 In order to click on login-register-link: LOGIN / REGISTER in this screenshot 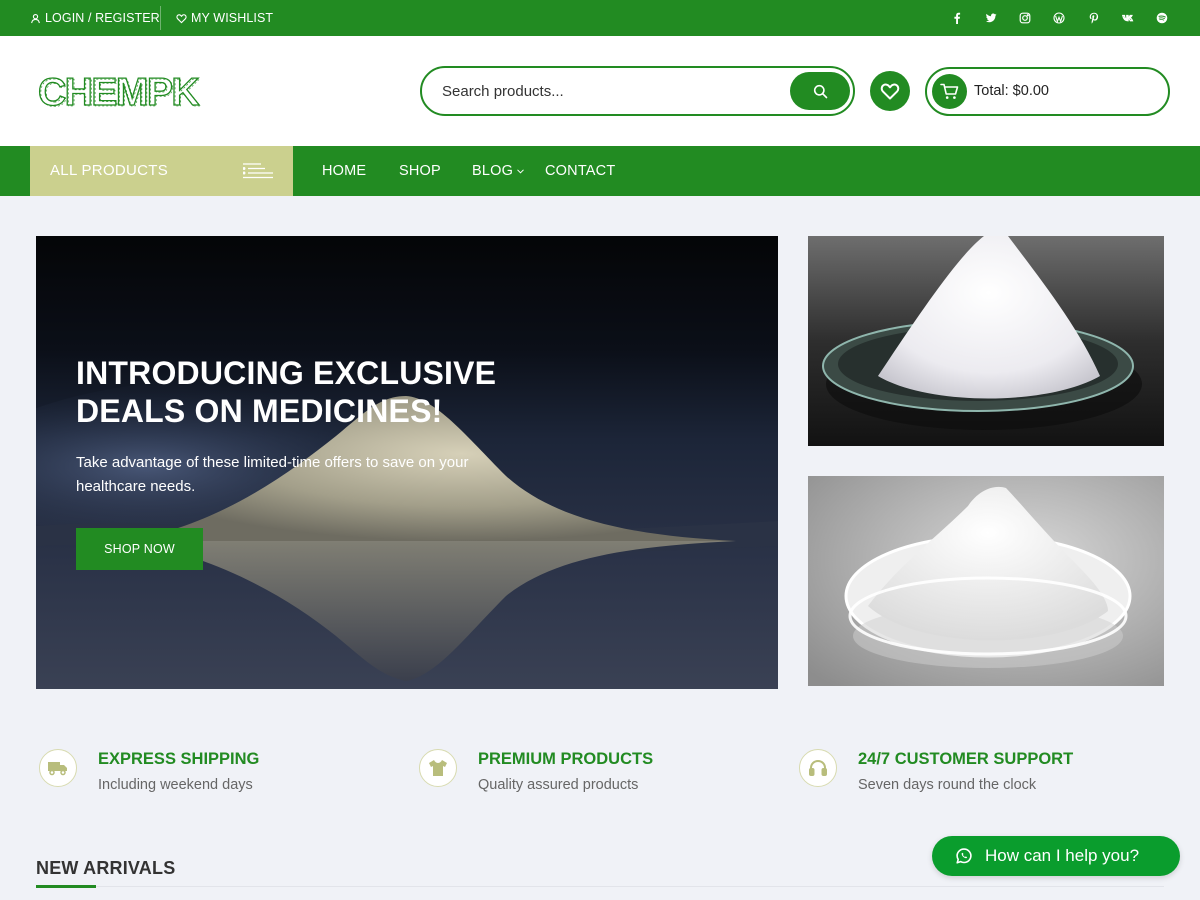, I will do `click(95, 18)`.